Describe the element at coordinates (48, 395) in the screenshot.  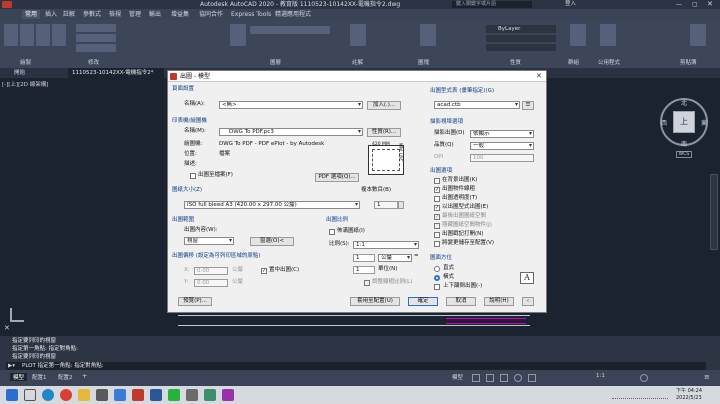
I see `edge-icon` at that location.